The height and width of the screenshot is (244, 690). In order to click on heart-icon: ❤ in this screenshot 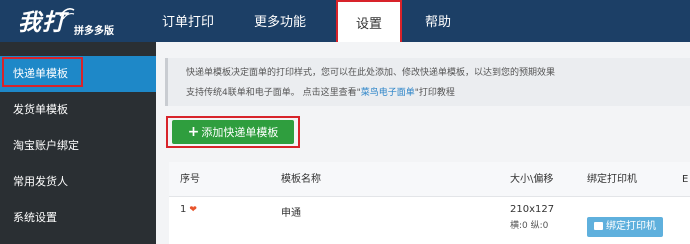, I will do `click(193, 210)`.